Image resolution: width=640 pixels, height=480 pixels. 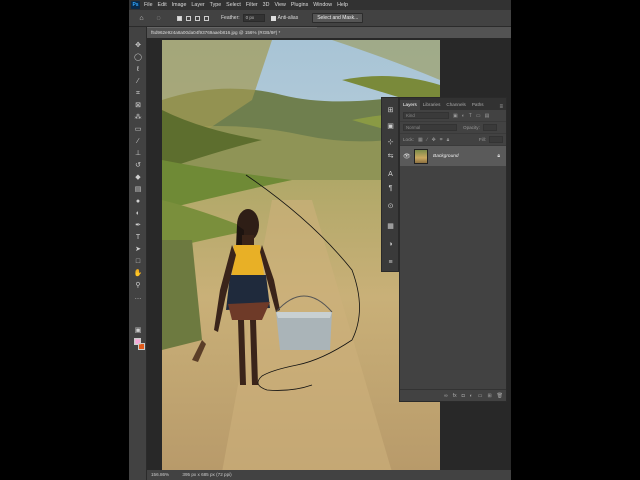 I want to click on layers-footer: ∞ fx ◘ ◐ ▭ ⊞ 🗑︎, so click(x=453, y=395).